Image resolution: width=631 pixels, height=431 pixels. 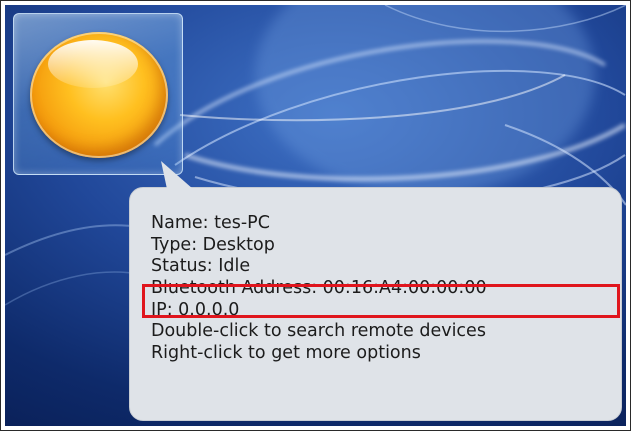 What do you see at coordinates (318, 331) in the screenshot?
I see `double-click-hint: Double-click to search remote devices` at bounding box center [318, 331].